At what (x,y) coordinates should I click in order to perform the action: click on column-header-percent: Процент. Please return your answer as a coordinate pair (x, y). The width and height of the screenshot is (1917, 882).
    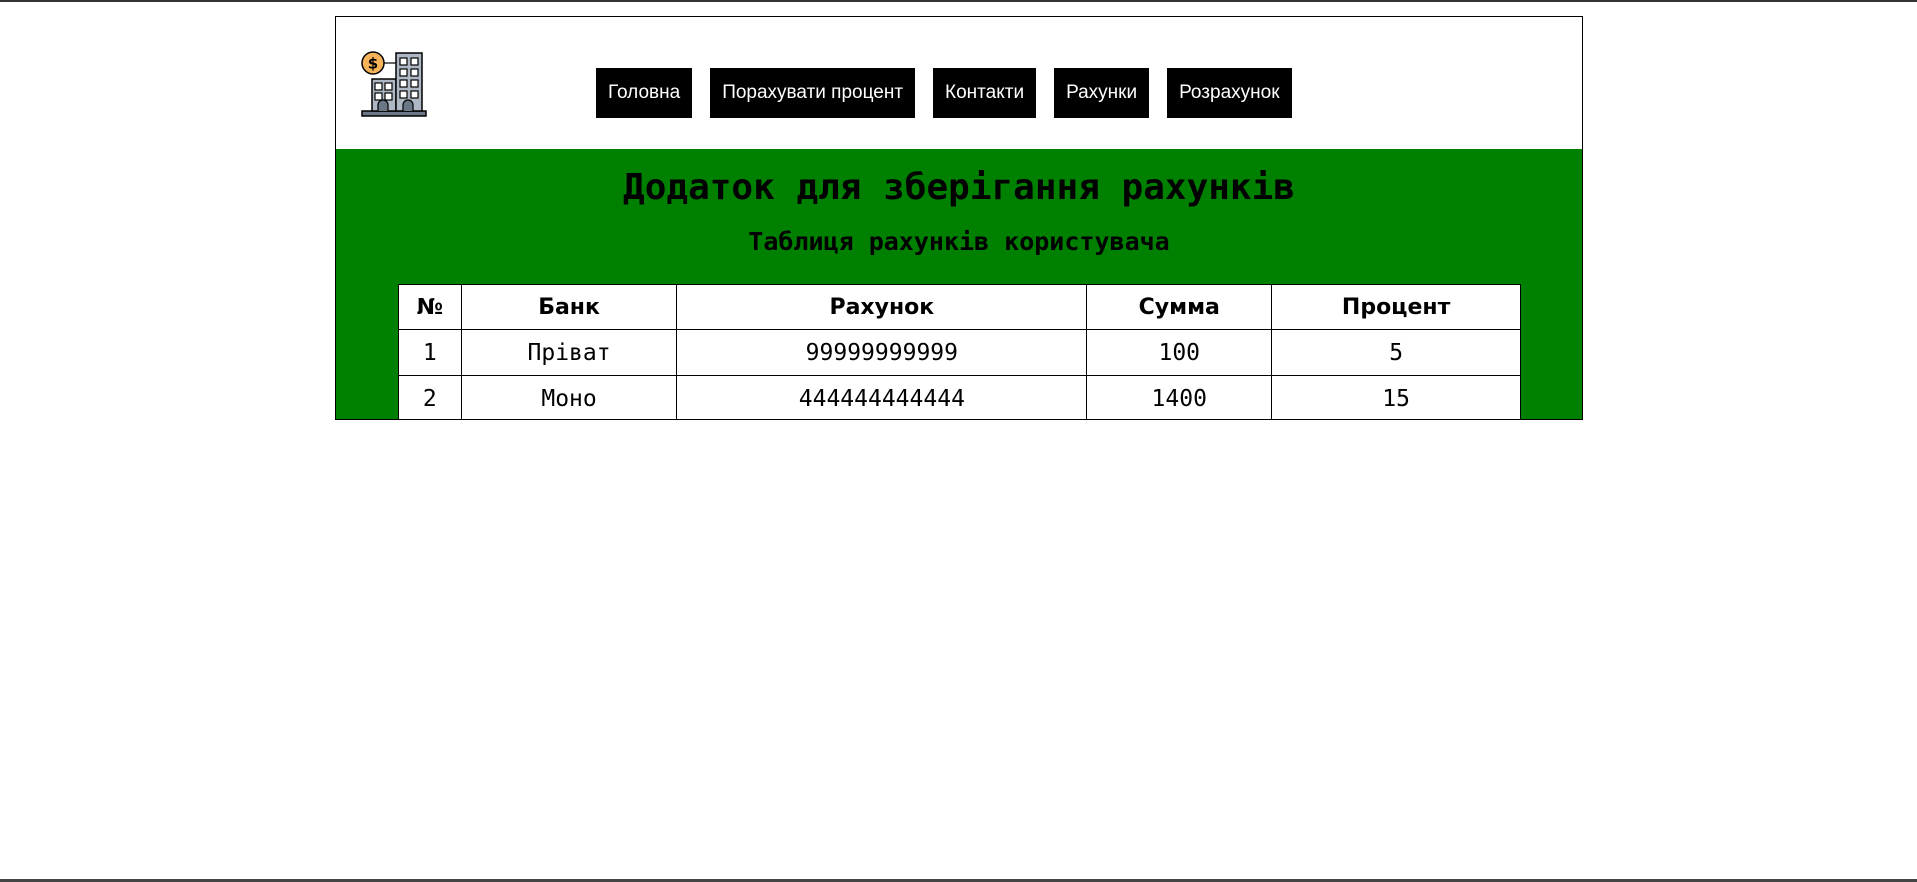
    Looking at the image, I should click on (1396, 307).